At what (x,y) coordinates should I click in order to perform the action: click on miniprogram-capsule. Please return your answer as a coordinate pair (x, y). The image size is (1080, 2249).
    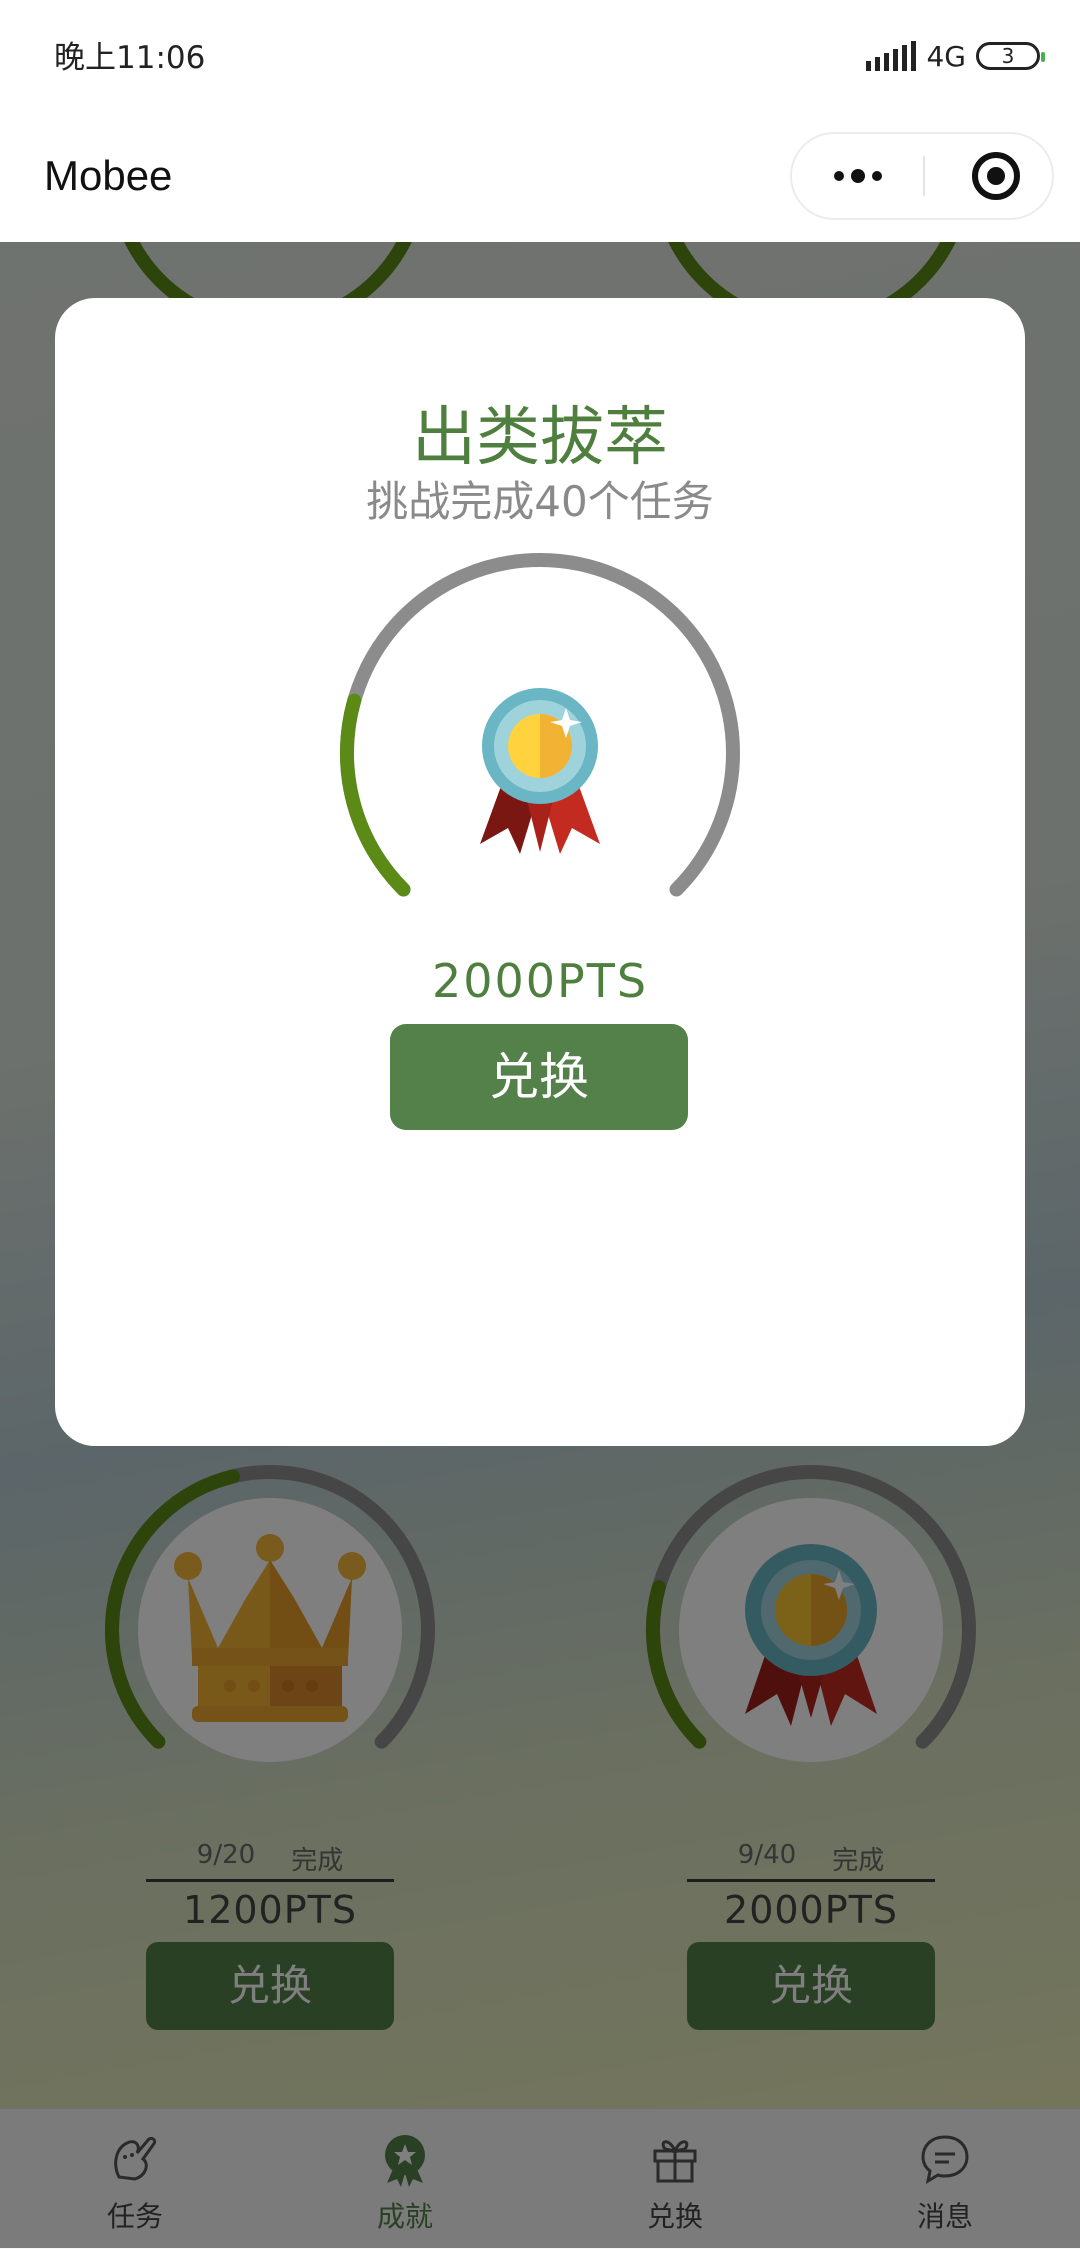
    Looking at the image, I should click on (922, 176).